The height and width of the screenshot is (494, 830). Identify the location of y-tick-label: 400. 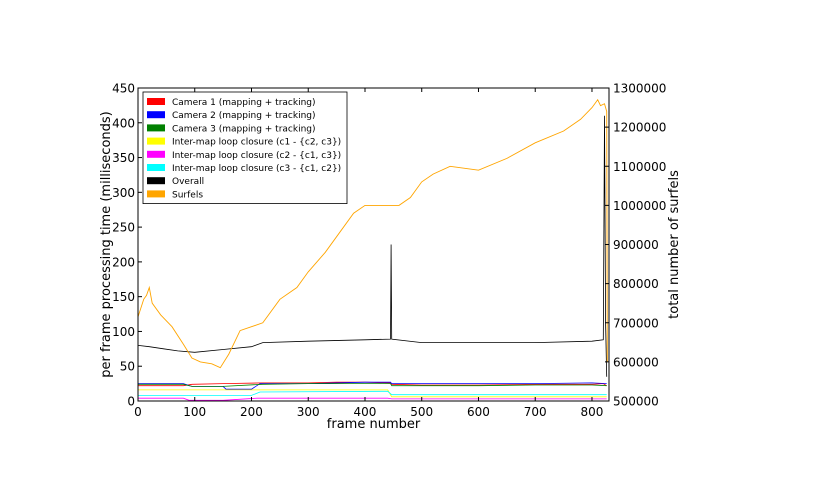
(123, 123).